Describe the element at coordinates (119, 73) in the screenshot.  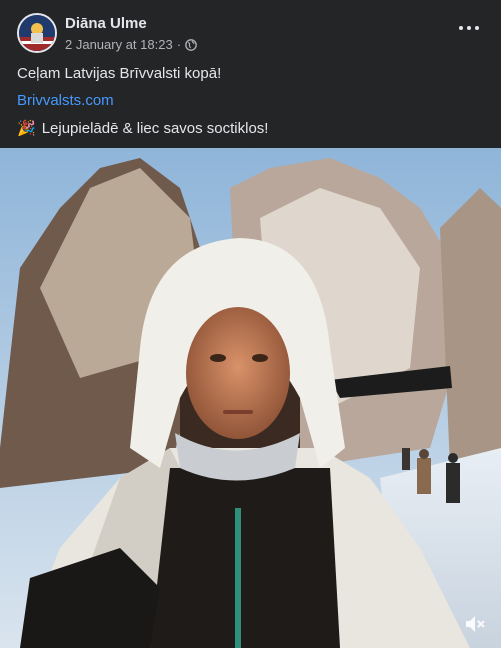
I see `post-text-line: Ceļam Latvijas Brīvvalsti kopā!` at that location.